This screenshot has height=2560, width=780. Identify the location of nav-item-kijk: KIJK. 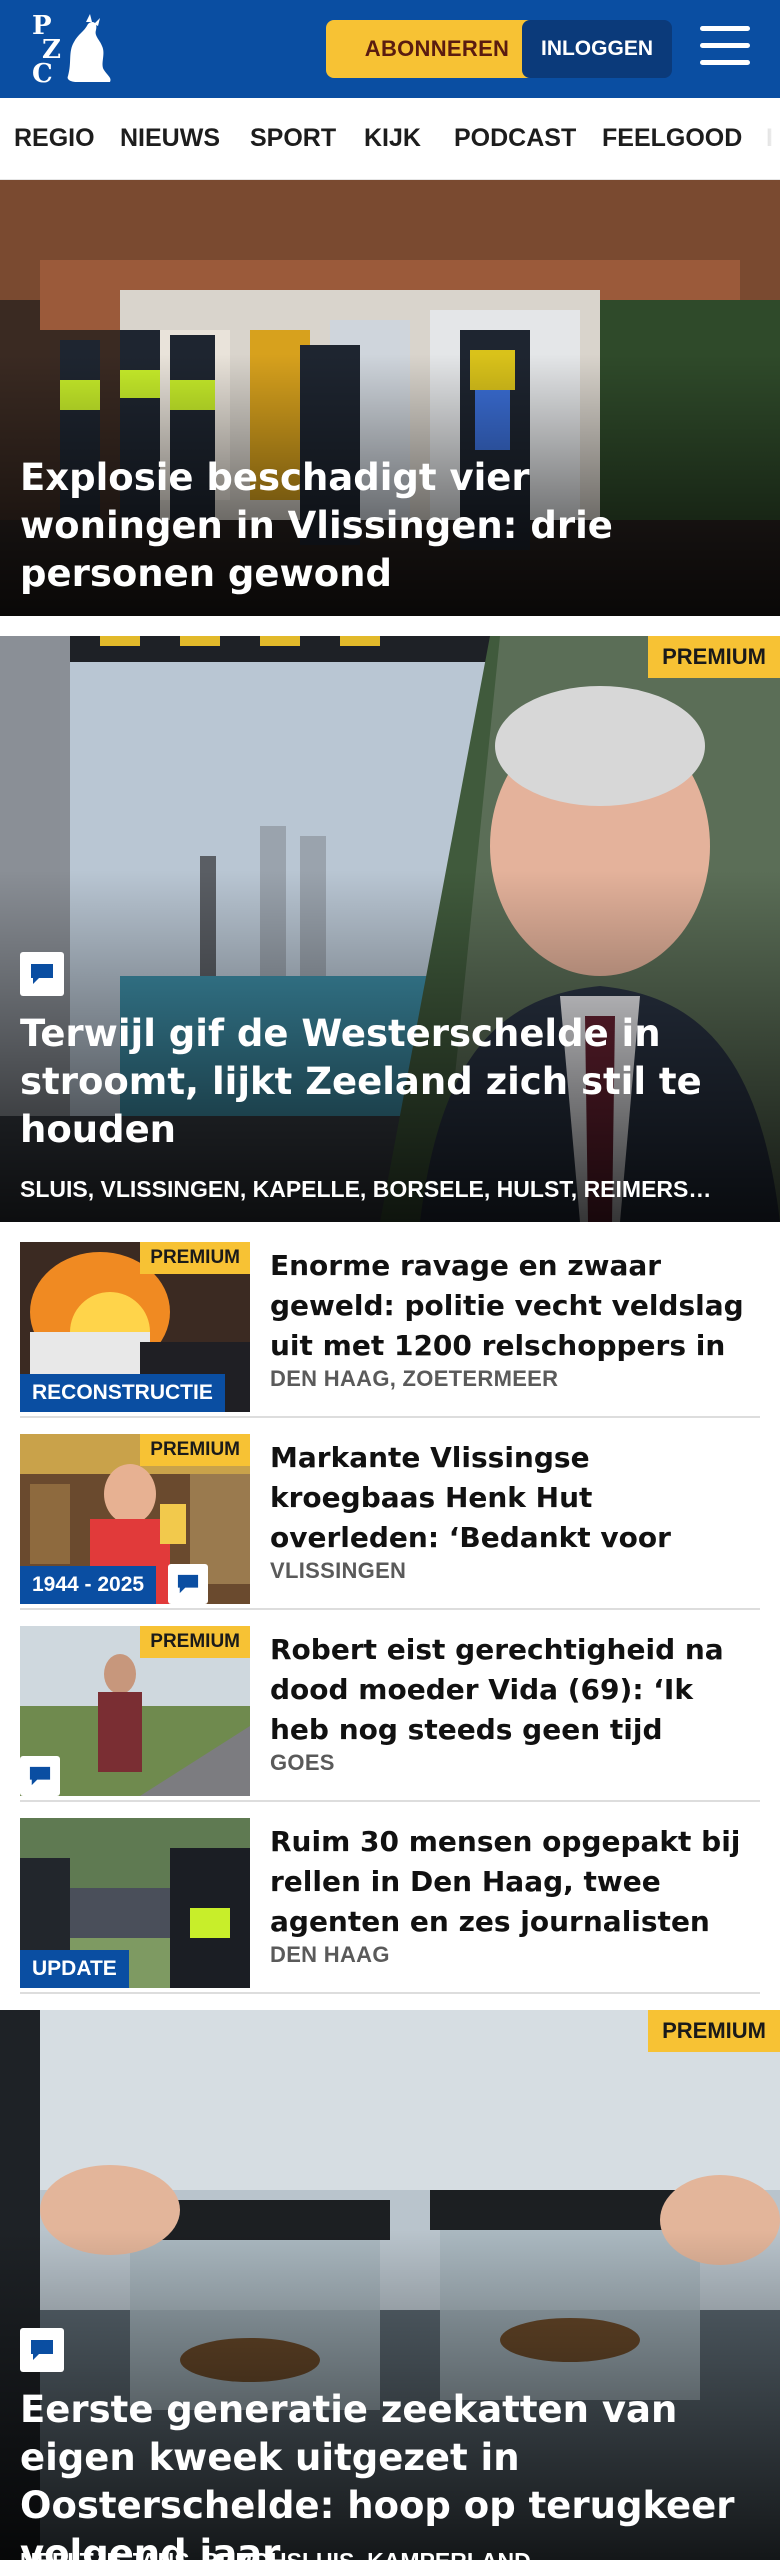
(392, 138).